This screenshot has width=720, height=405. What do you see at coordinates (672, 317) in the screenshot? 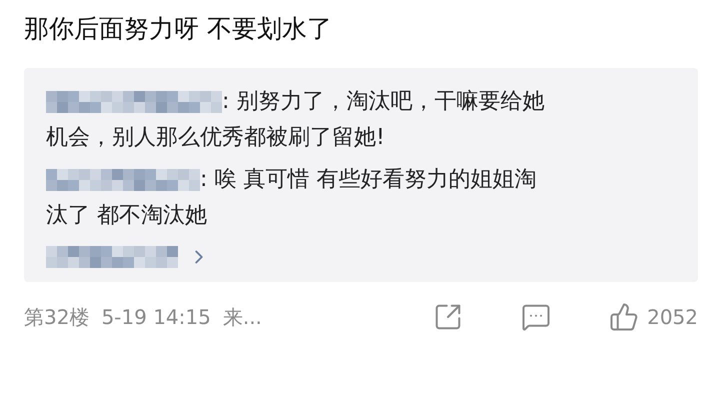
I see `like-count: 2052` at bounding box center [672, 317].